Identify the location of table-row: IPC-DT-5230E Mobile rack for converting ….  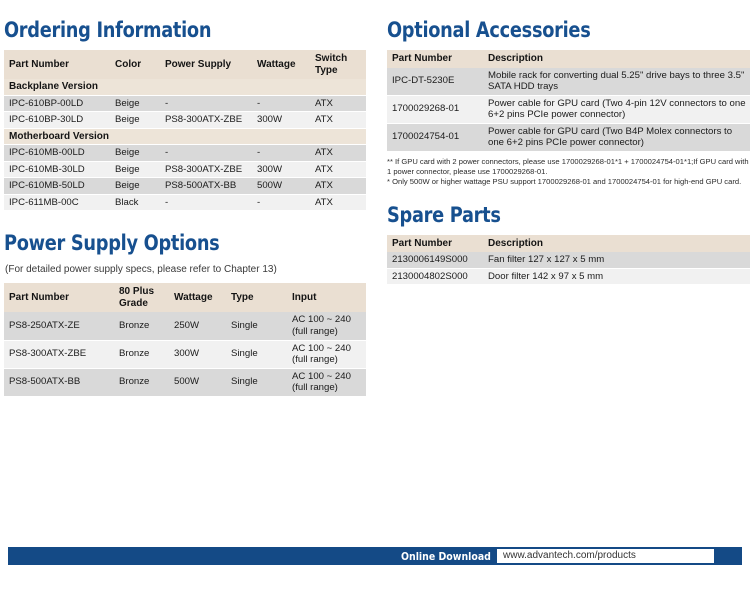
(568, 81).